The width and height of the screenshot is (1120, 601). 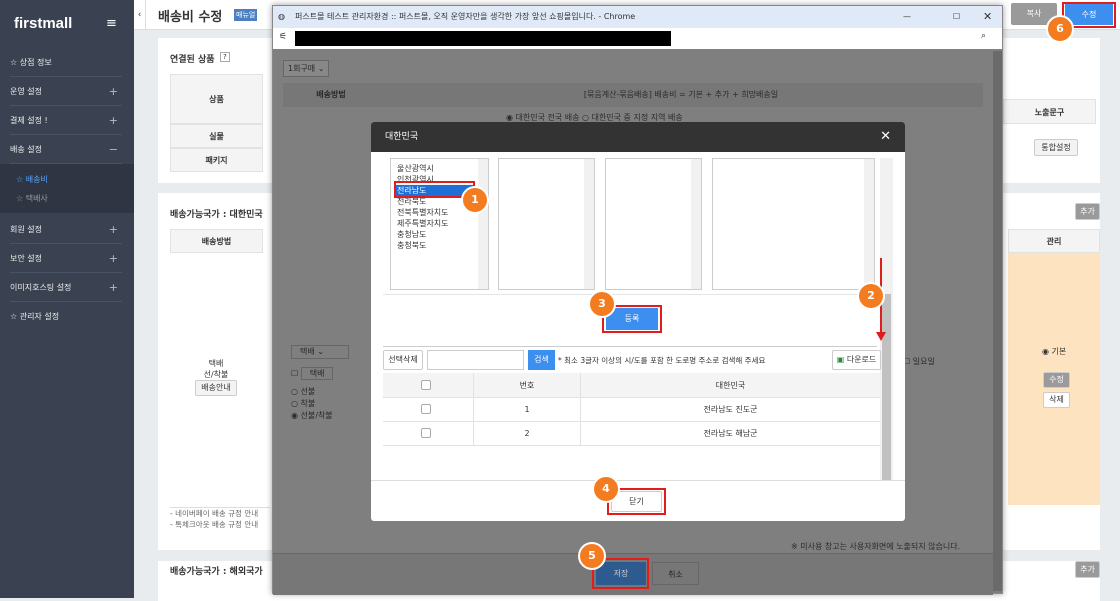 What do you see at coordinates (881, 336) in the screenshot?
I see `arrow-head-icon` at bounding box center [881, 336].